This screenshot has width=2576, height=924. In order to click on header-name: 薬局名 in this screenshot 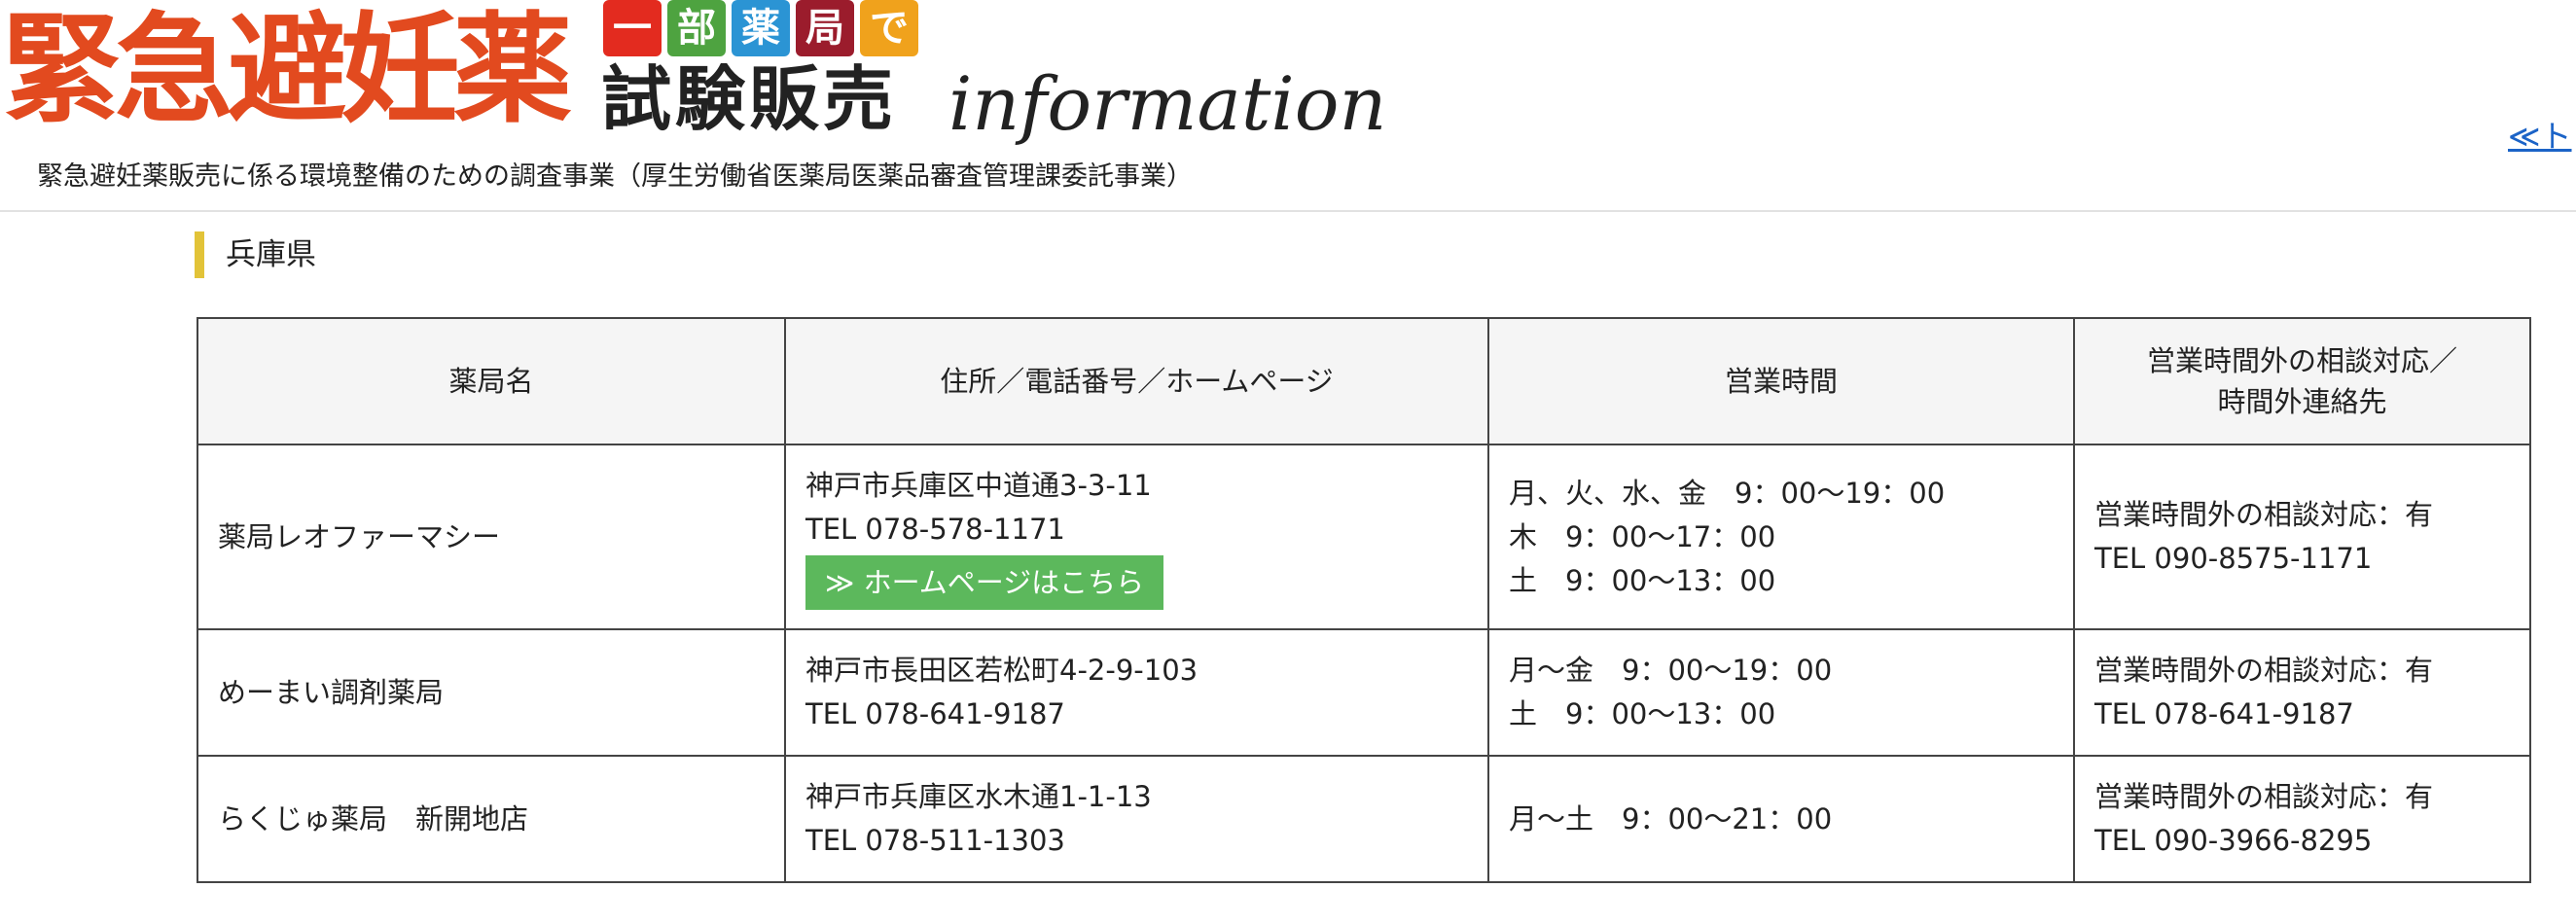, I will do `click(491, 381)`.